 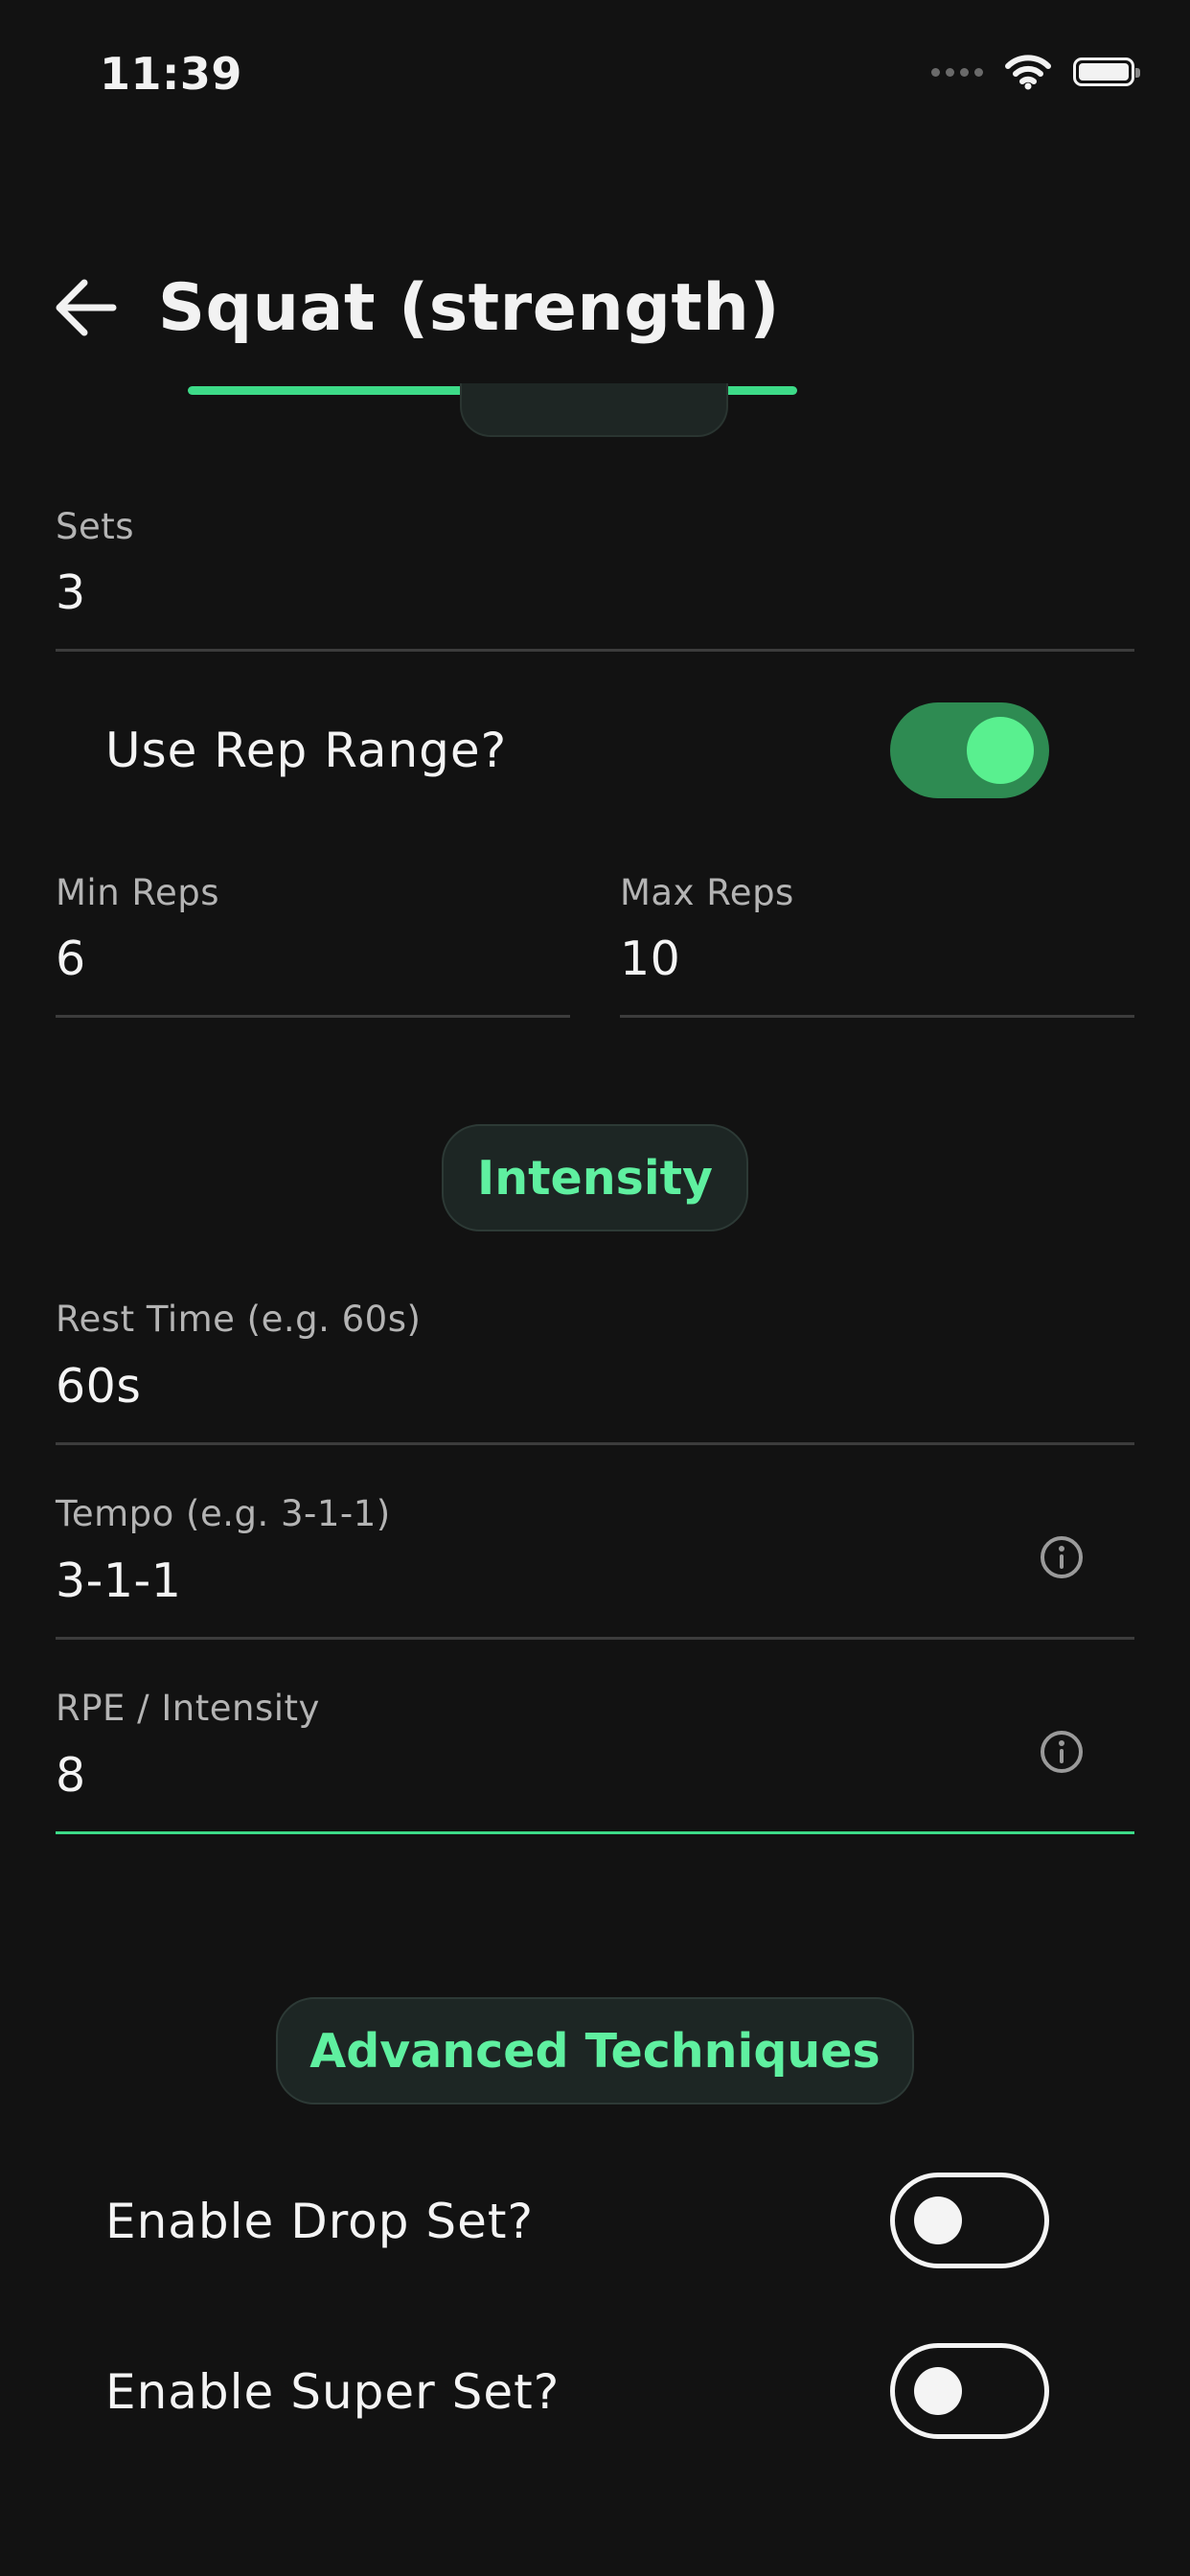 I want to click on drop-set-toggle, so click(x=969, y=2220).